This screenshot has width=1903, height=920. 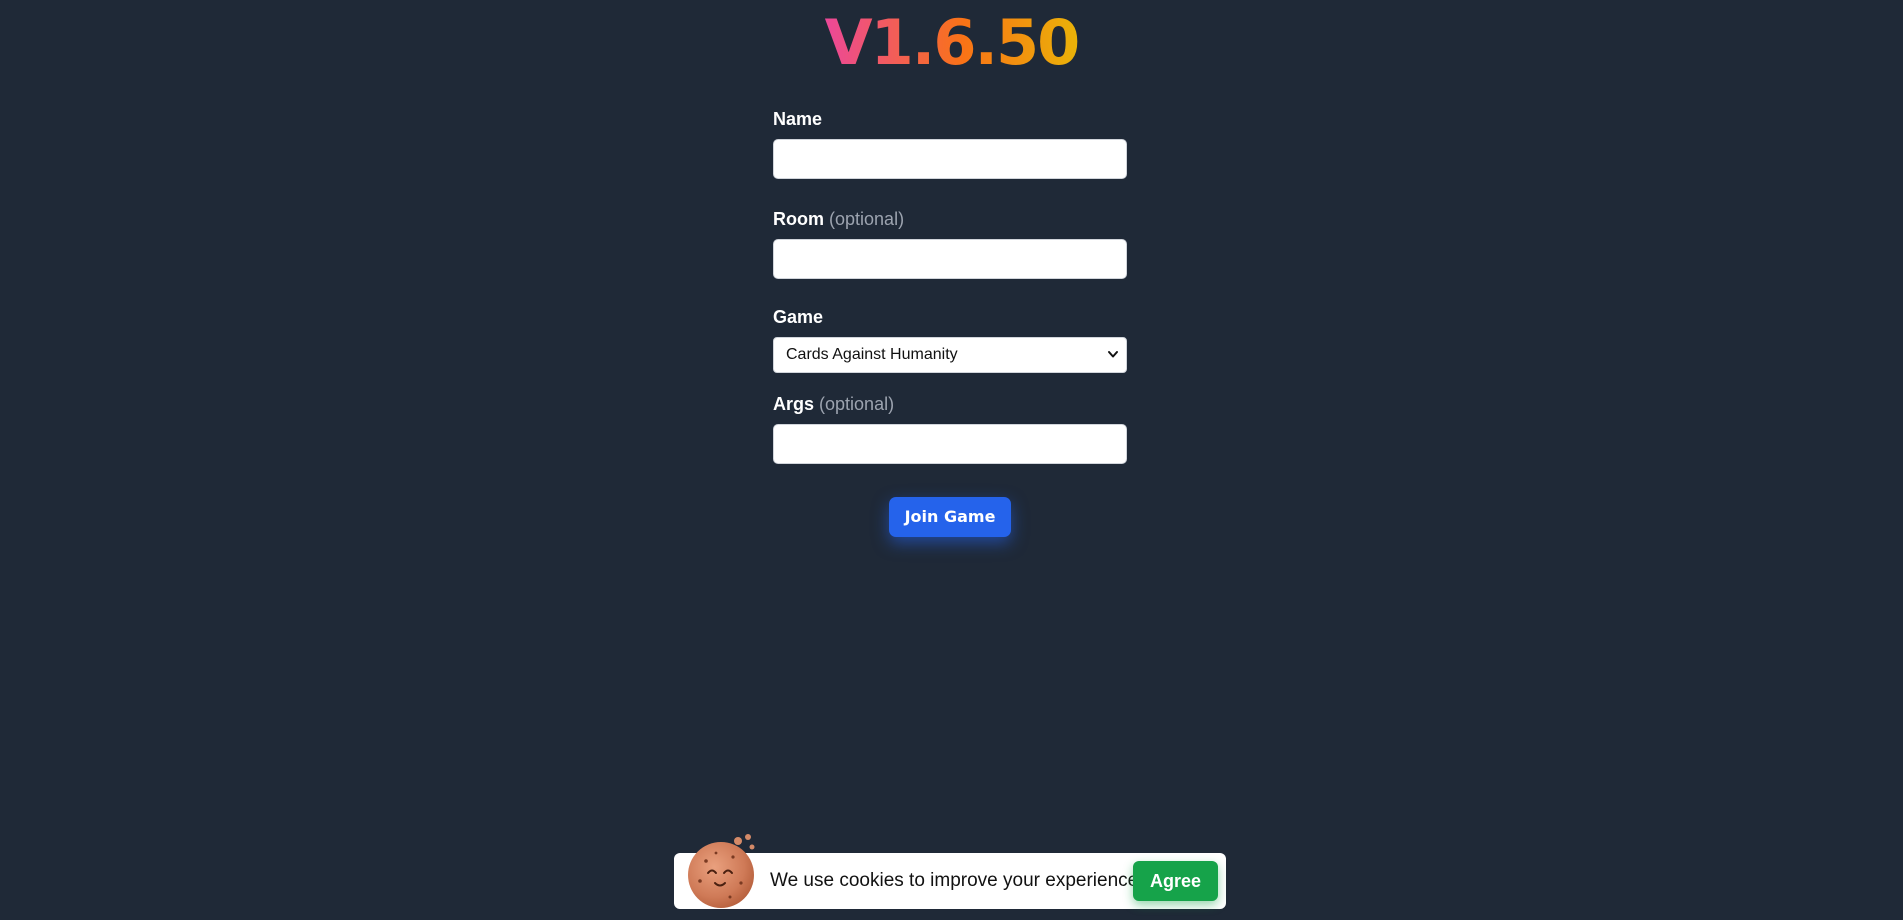 I want to click on room-optional-hint: (optional), so click(x=867, y=219).